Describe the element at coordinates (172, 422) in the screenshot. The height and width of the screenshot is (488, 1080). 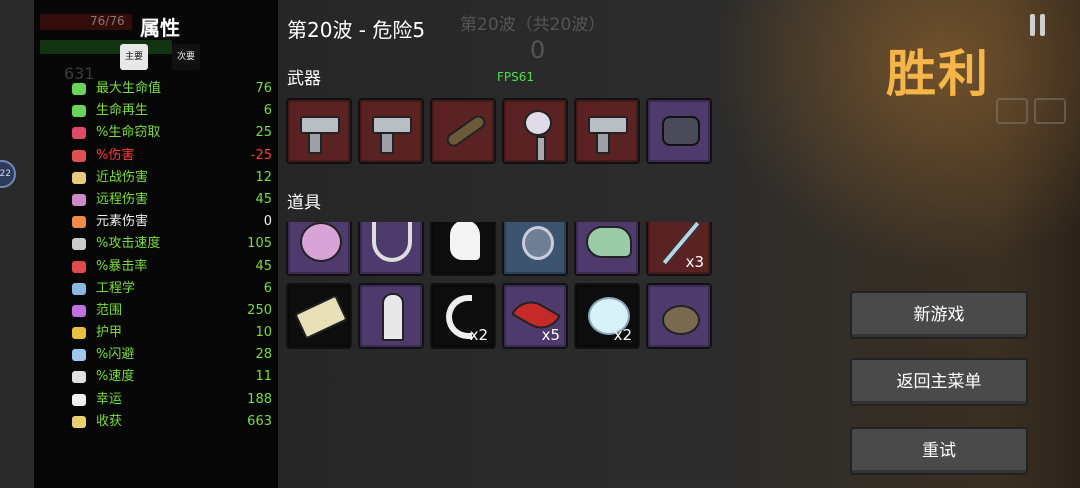
I see `stat-row: 收获 663` at that location.